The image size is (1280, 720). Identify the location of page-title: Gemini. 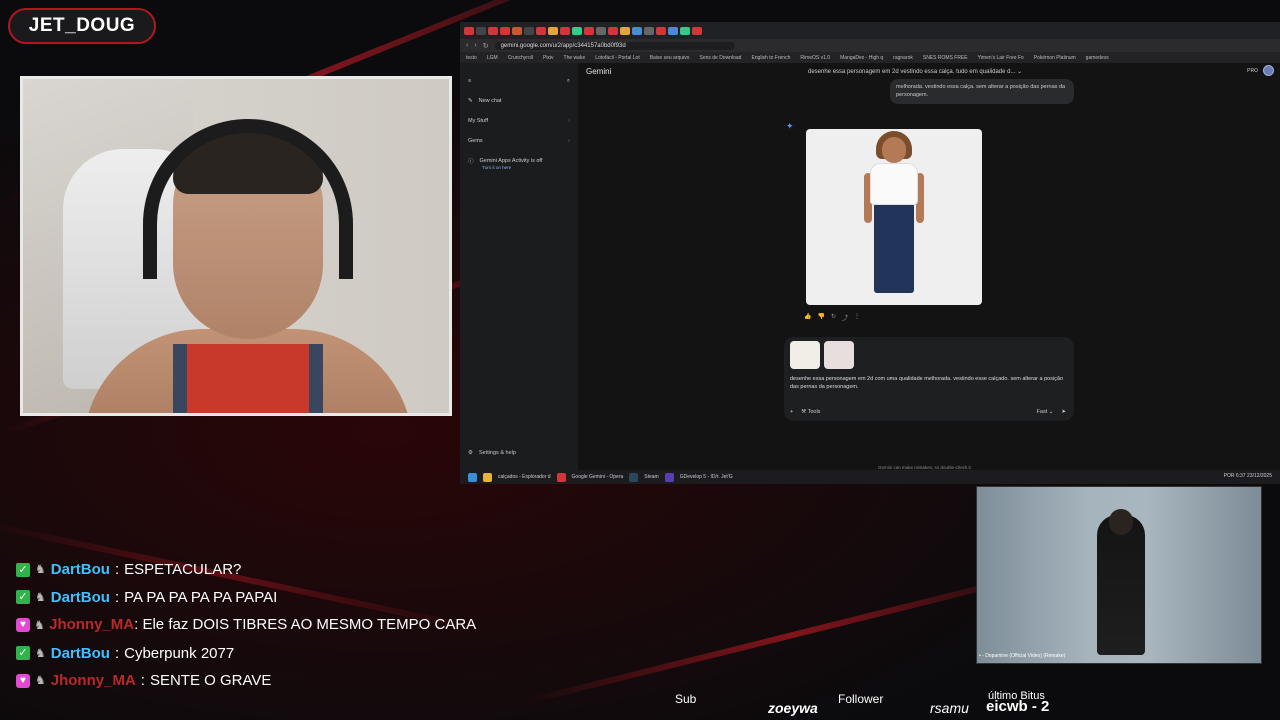
(598, 71).